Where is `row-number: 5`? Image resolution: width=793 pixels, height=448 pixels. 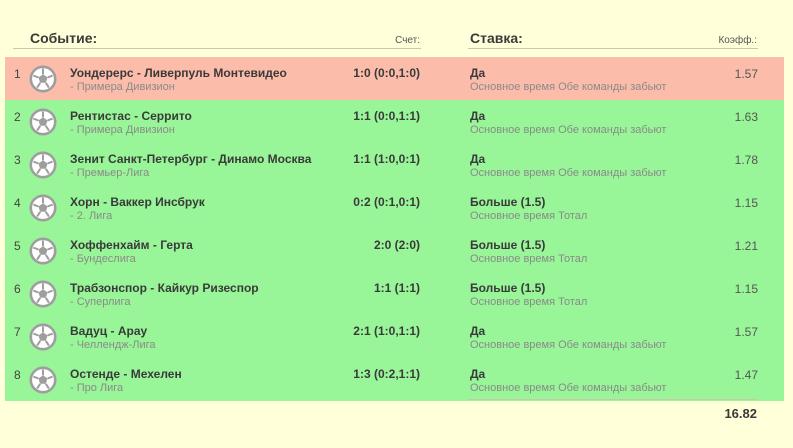 row-number: 5 is located at coordinates (17, 246).